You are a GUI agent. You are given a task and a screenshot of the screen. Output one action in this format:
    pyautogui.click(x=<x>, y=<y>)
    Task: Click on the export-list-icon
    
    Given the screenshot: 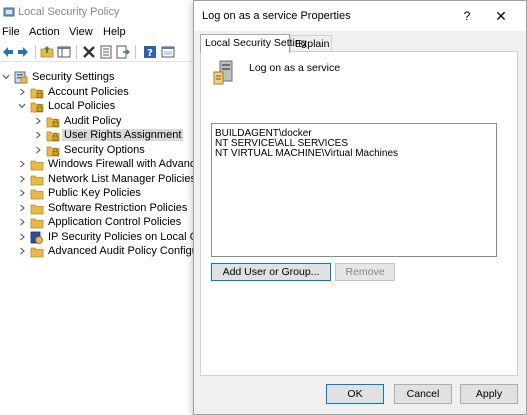 What is the action you would take?
    pyautogui.click(x=123, y=52)
    